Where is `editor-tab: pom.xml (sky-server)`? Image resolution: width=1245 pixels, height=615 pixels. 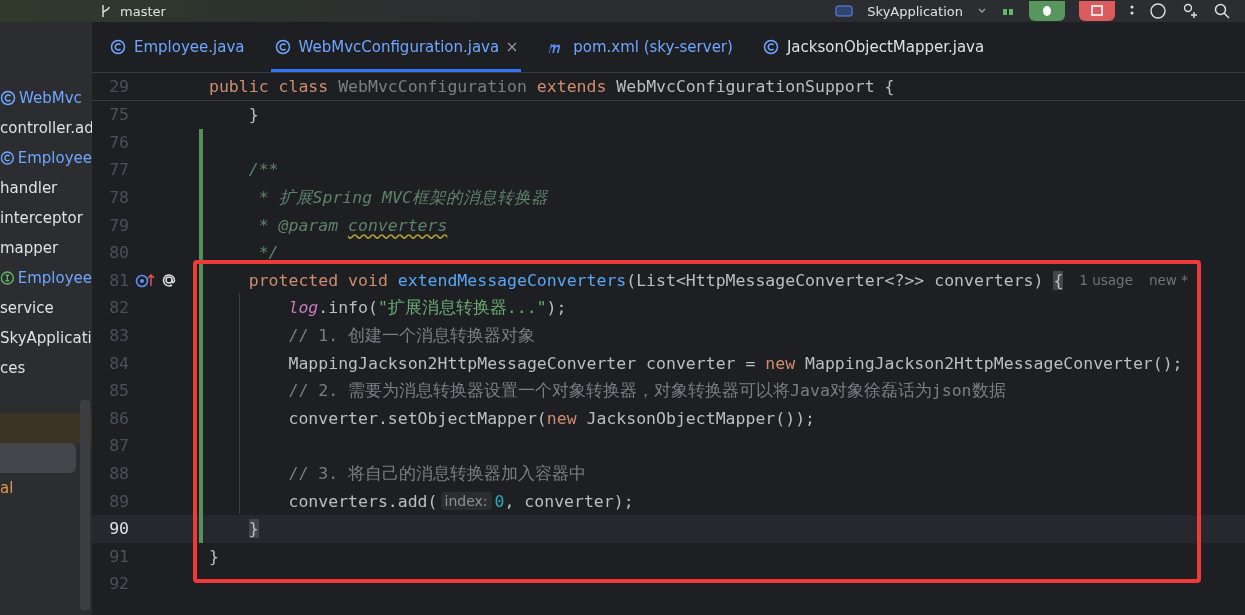
editor-tab: pom.xml (sky-server) is located at coordinates (640, 47).